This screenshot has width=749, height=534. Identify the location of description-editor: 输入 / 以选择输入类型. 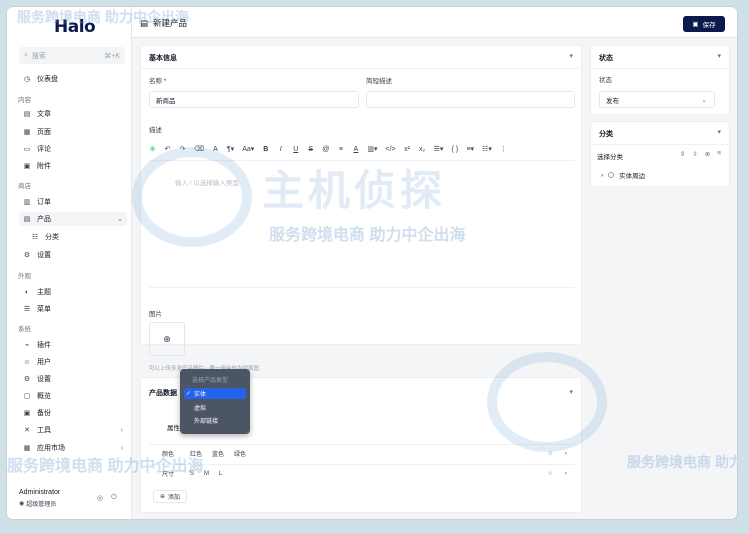
(362, 224).